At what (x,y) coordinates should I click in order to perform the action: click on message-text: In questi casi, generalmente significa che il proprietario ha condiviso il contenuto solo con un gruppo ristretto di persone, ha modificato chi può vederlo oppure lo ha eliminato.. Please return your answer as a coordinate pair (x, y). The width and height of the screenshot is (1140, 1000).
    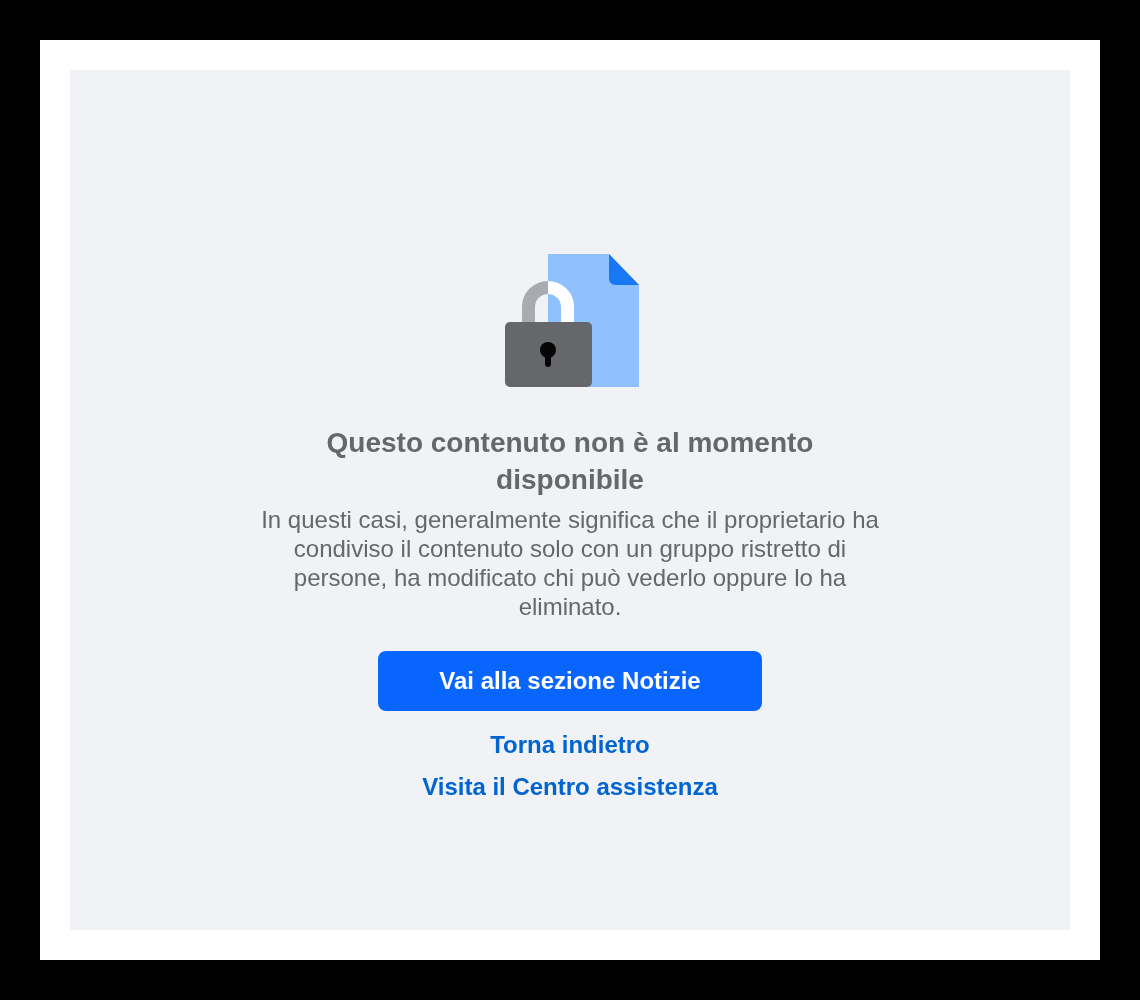
    Looking at the image, I should click on (570, 563).